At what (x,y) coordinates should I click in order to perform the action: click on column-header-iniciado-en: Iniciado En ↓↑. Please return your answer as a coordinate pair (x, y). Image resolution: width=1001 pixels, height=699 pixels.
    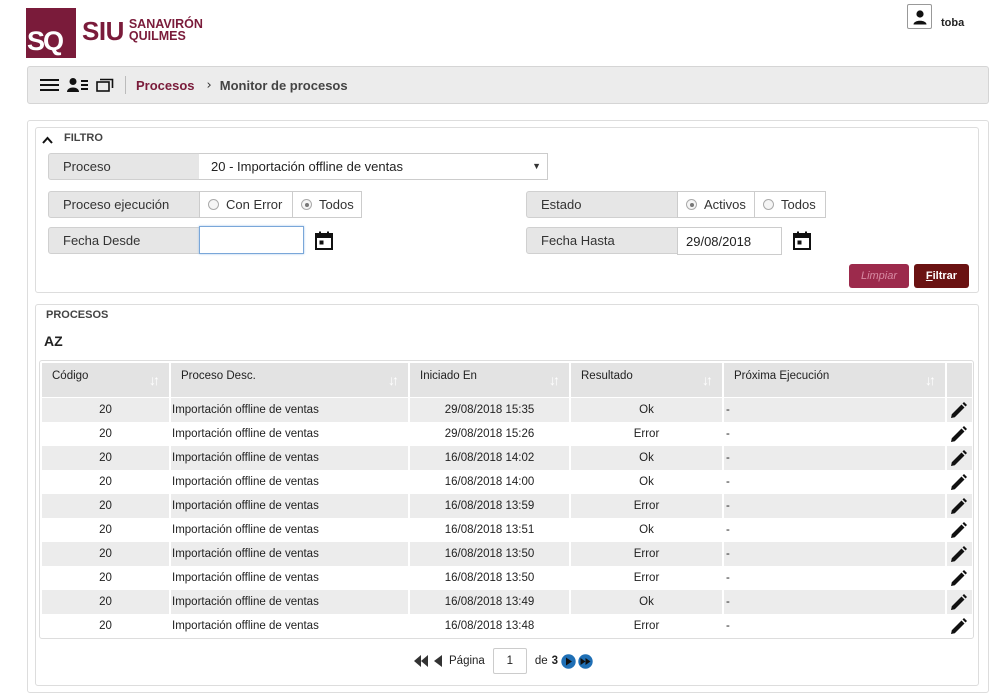
    Looking at the image, I should click on (489, 380).